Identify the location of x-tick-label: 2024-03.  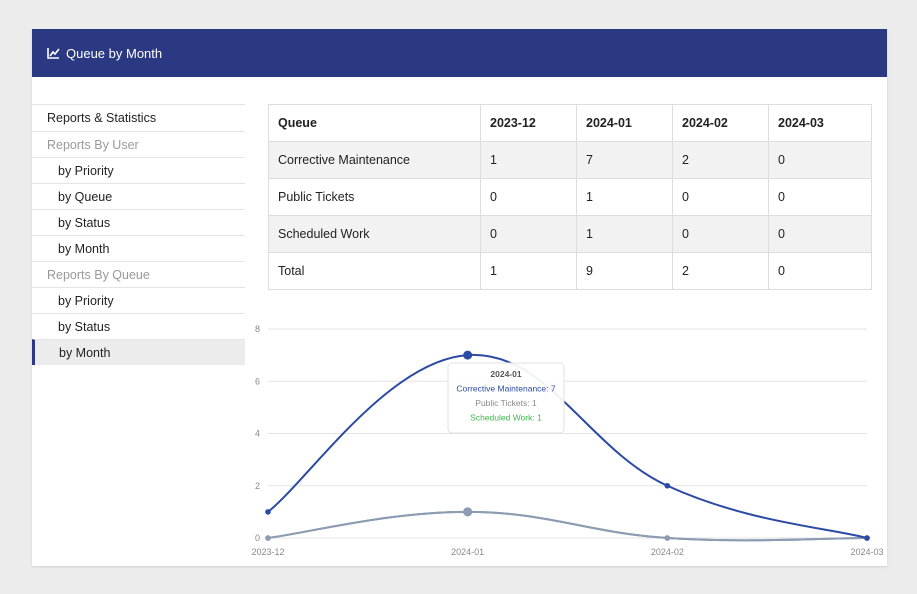
(866, 552).